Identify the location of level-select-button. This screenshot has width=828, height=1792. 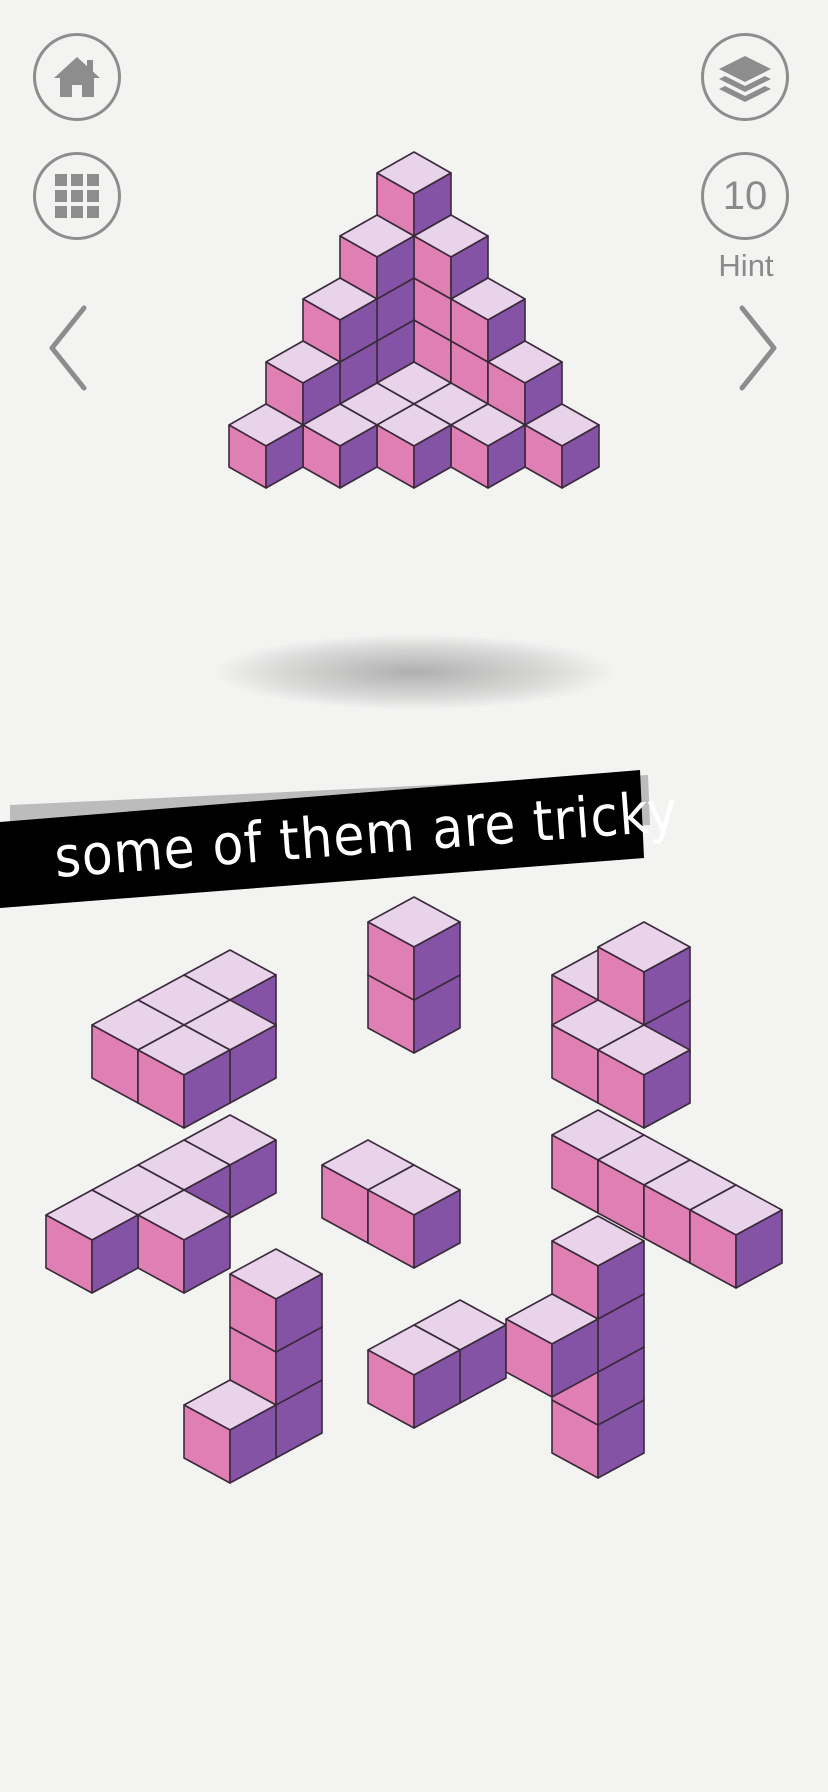
(77, 196).